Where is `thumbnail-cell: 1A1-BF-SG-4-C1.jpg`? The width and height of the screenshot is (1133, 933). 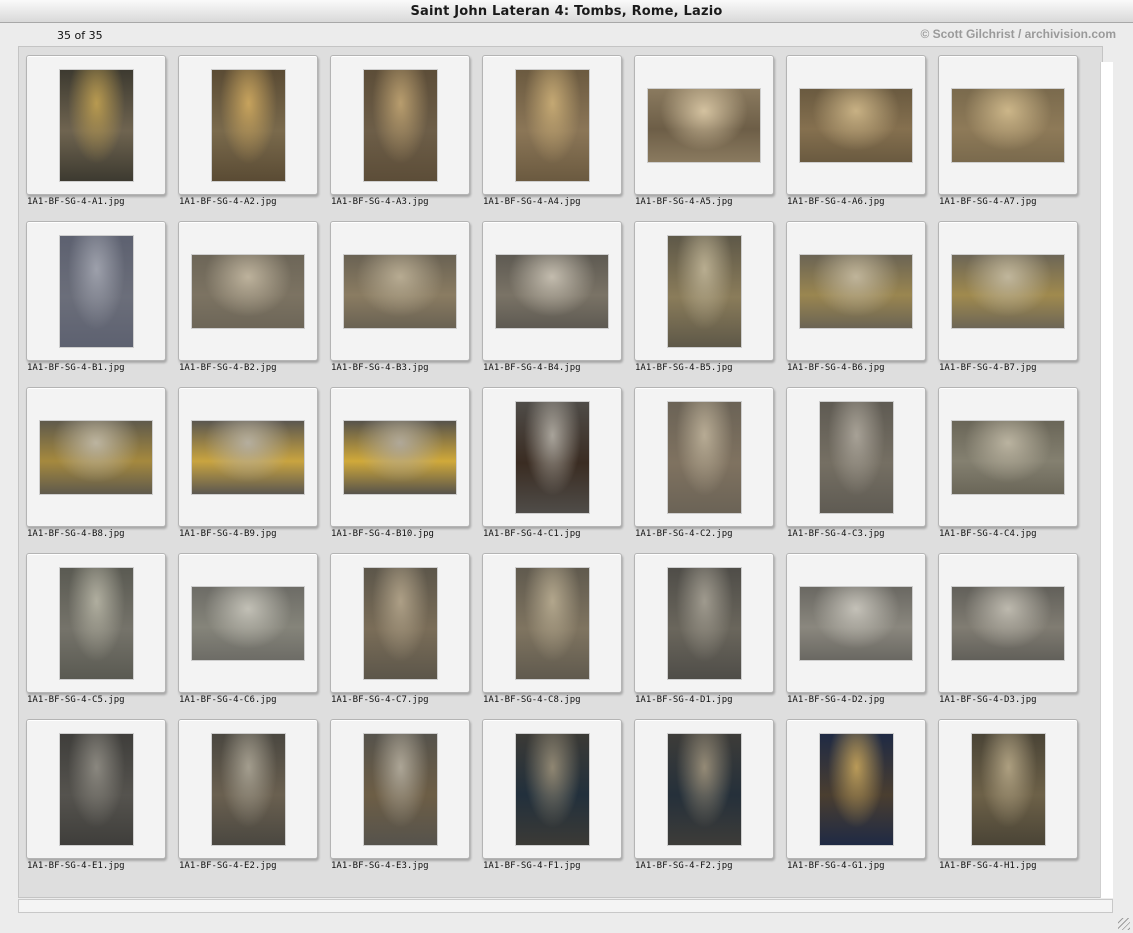 thumbnail-cell: 1A1-BF-SG-4-C1.jpg is located at coordinates (551, 459).